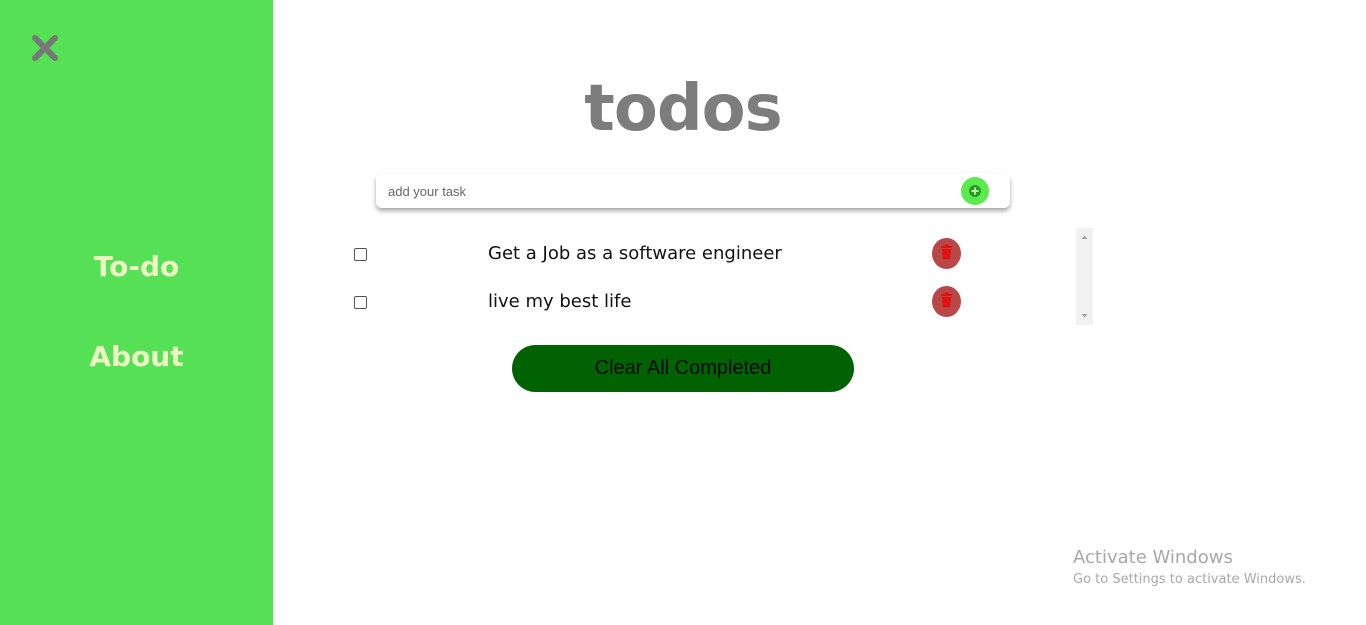  What do you see at coordinates (707, 306) in the screenshot?
I see `todo-item: live my best life` at bounding box center [707, 306].